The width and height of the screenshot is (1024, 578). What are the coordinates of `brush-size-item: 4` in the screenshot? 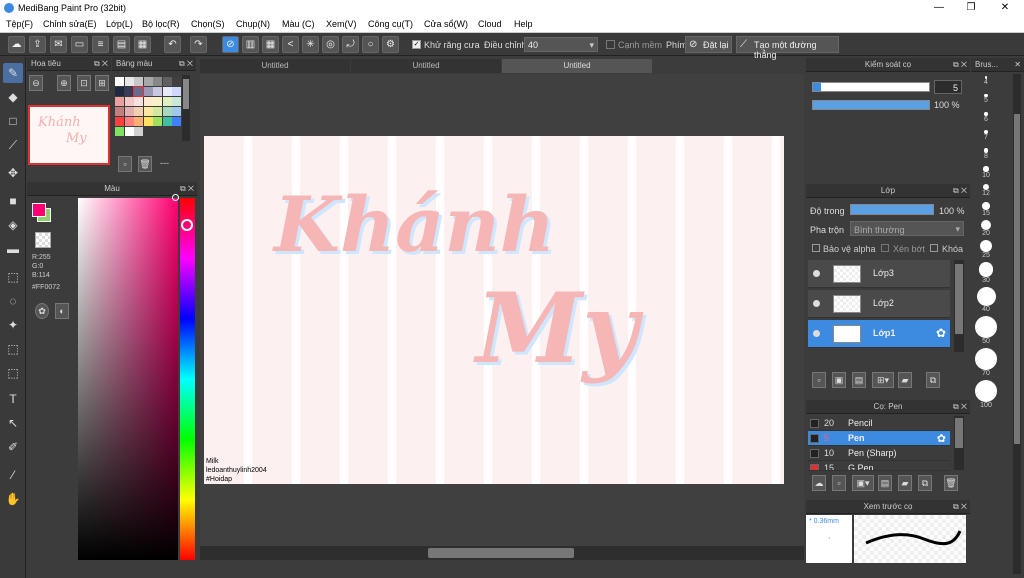 It's located at (986, 81).